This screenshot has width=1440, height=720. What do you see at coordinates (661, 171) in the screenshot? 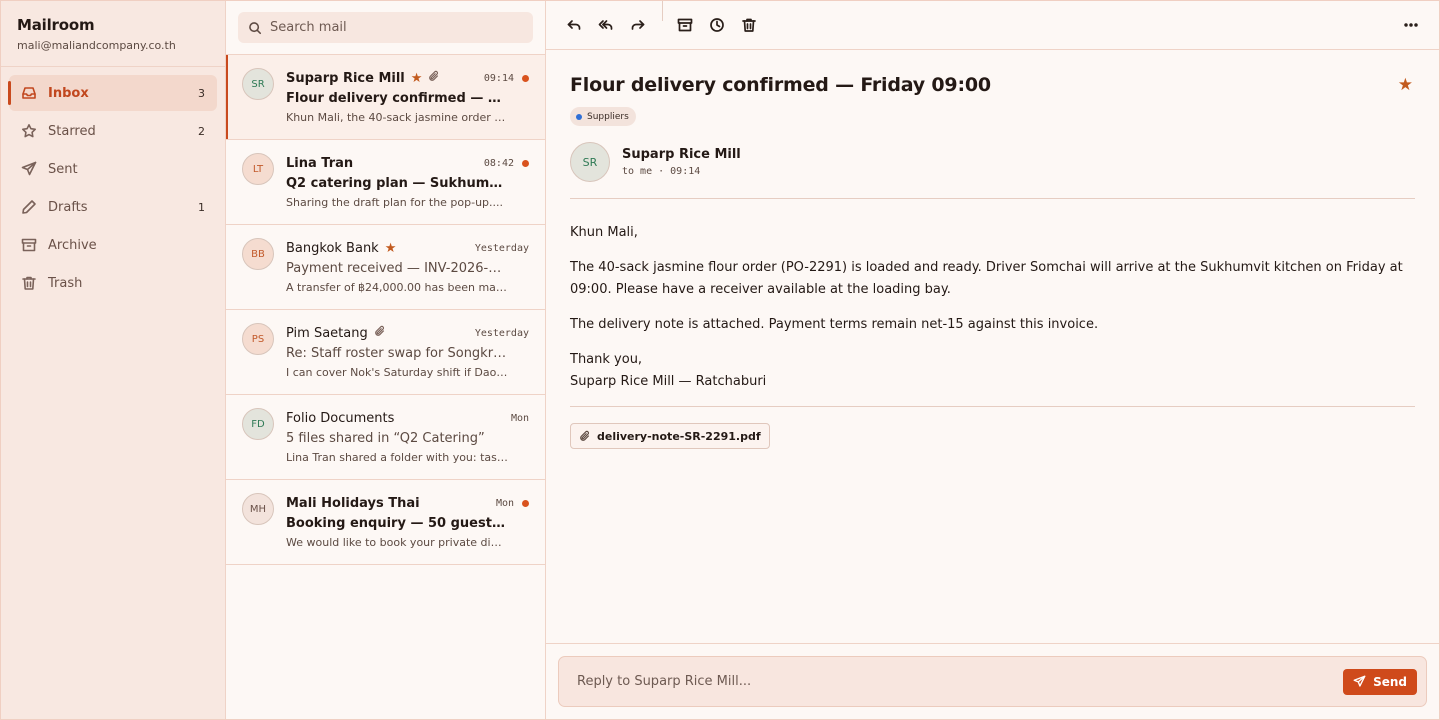
I see `sender-meta: to me · 09:14` at bounding box center [661, 171].